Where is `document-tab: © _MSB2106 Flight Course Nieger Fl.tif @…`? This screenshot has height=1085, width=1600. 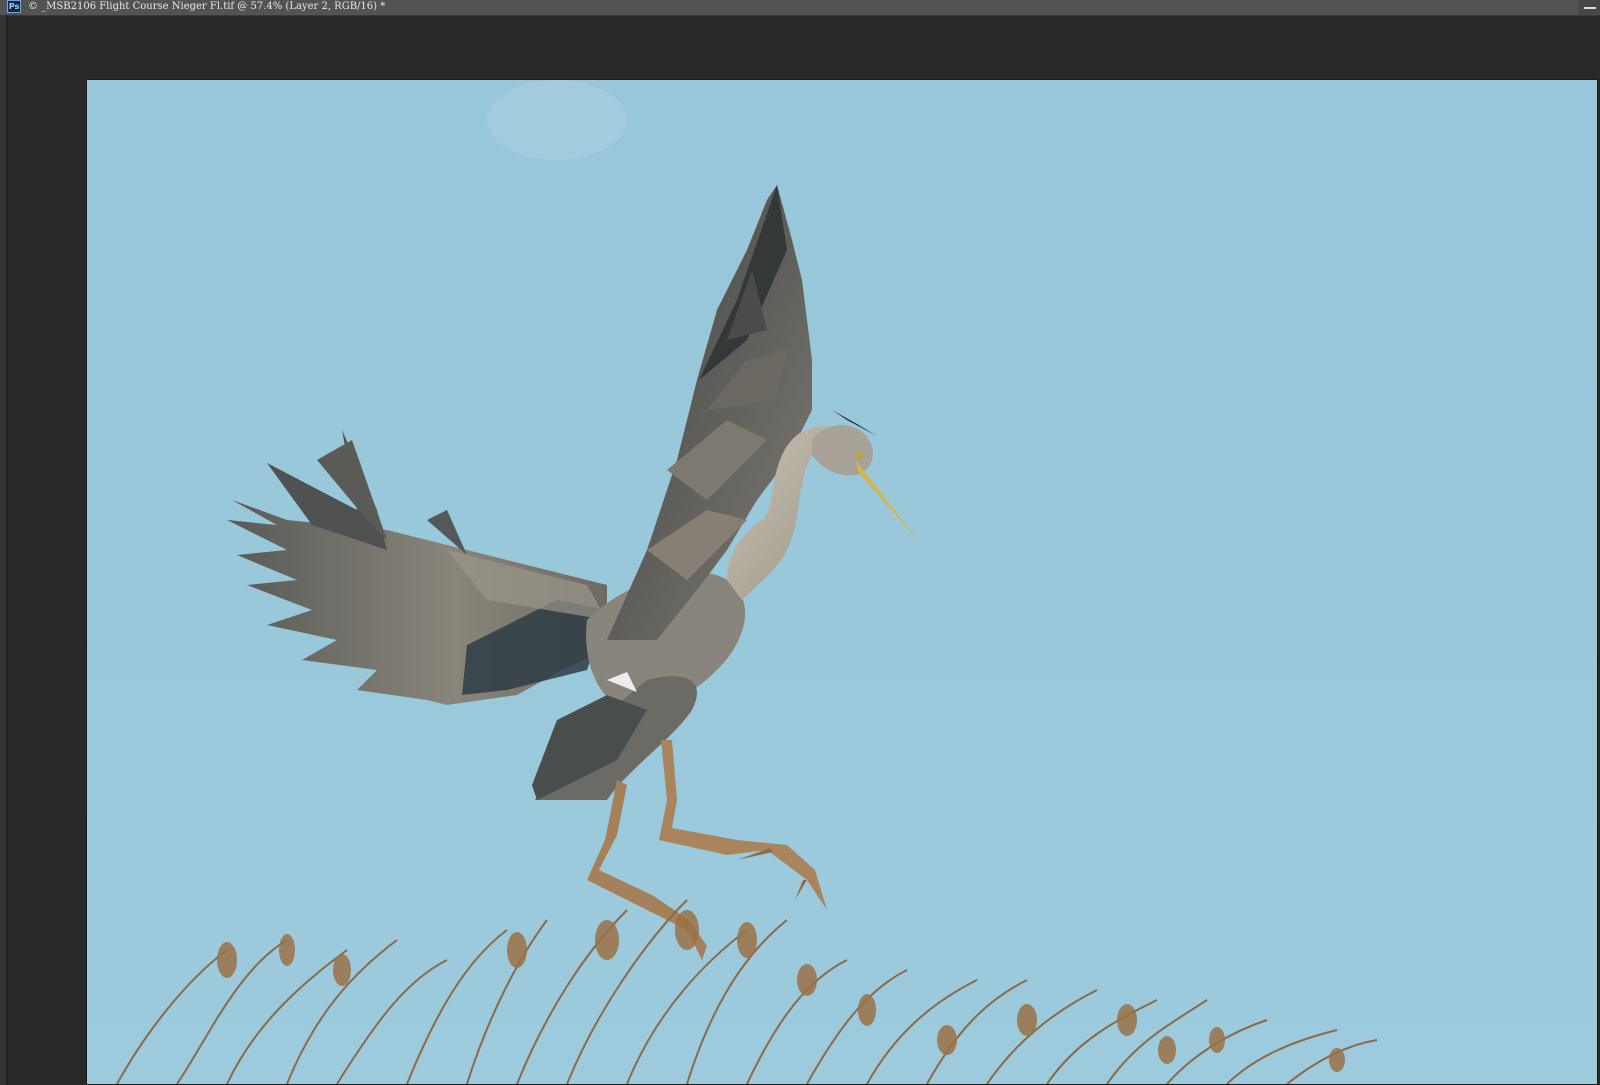 document-tab: © _MSB2106 Flight Course Nieger Fl.tif @… is located at coordinates (207, 7).